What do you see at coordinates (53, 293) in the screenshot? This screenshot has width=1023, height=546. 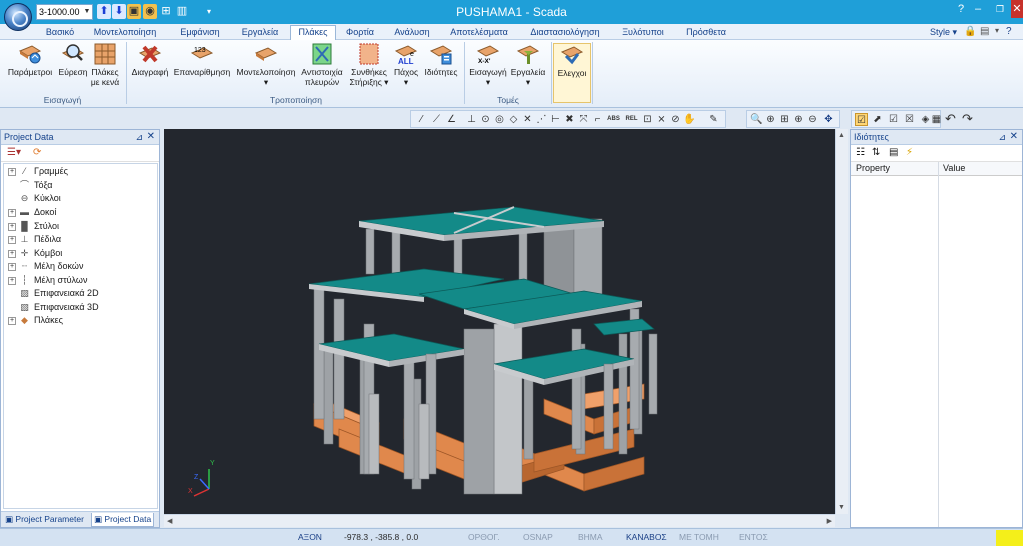 I see `tree-item: ▨ Επιφανειακά 2D` at bounding box center [53, 293].